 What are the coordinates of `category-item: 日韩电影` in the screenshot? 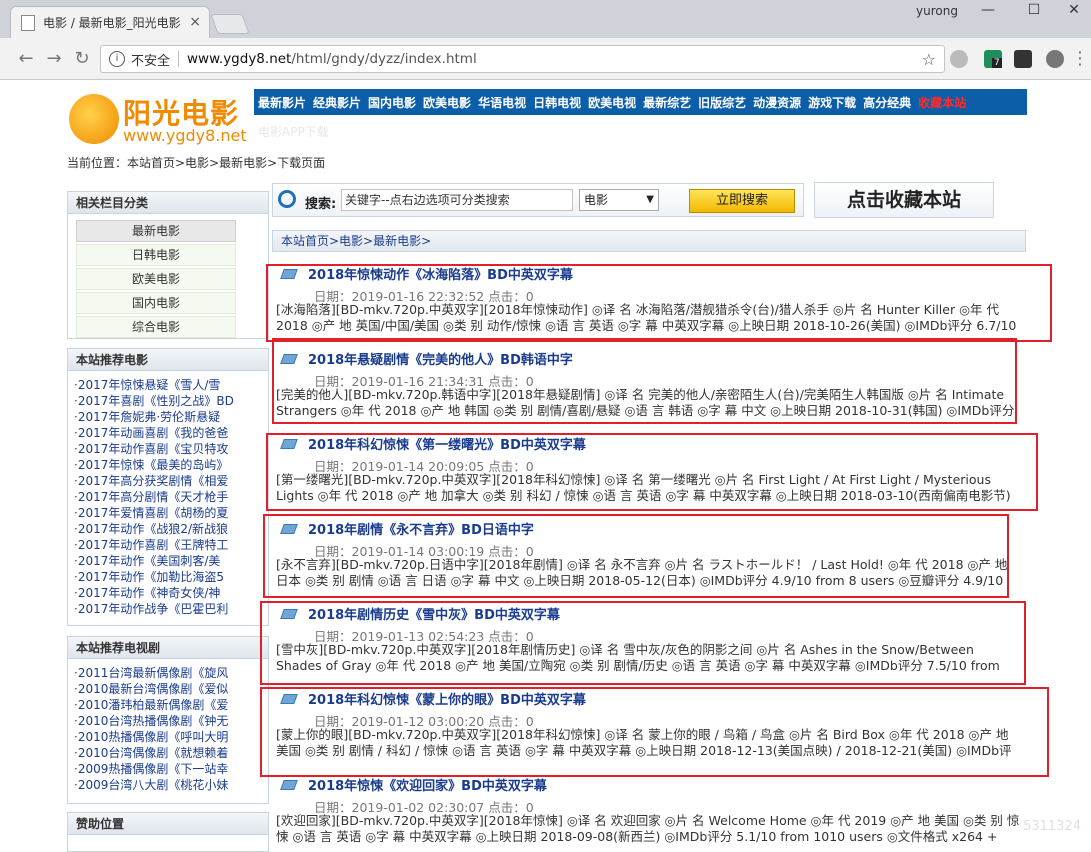 It's located at (156, 255).